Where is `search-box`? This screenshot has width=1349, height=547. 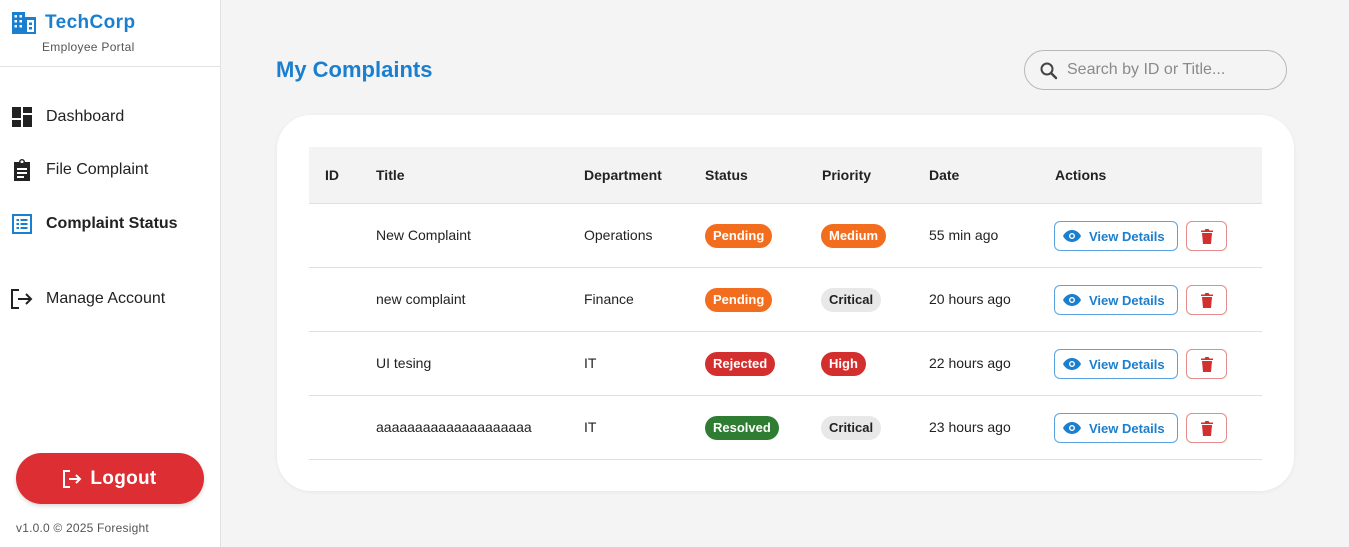 search-box is located at coordinates (1155, 70).